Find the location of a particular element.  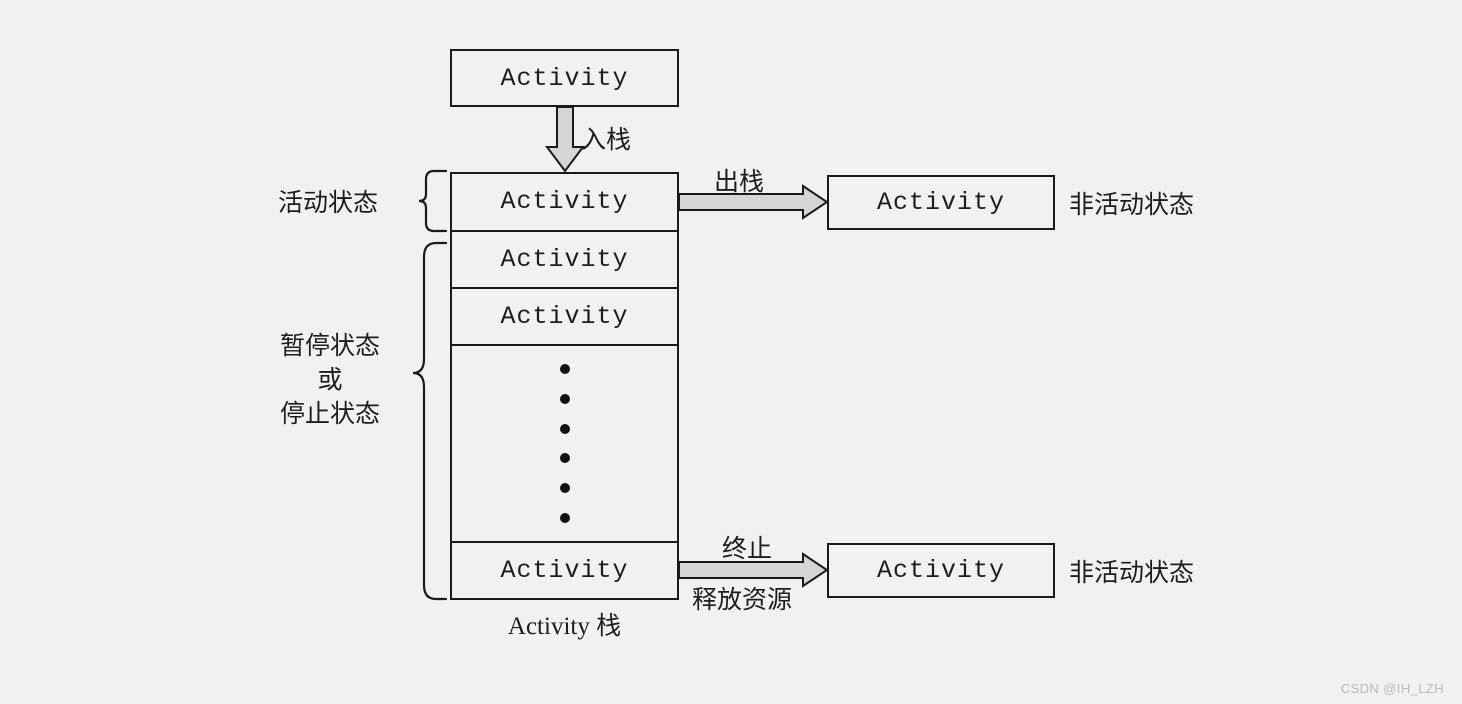

push-arrow-label: 入栈 is located at coordinates (606, 140).